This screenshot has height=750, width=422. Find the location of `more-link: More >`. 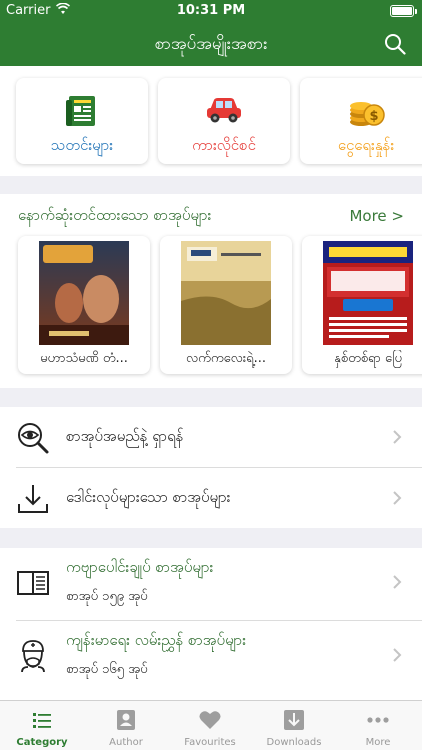

more-link: More > is located at coordinates (376, 216).